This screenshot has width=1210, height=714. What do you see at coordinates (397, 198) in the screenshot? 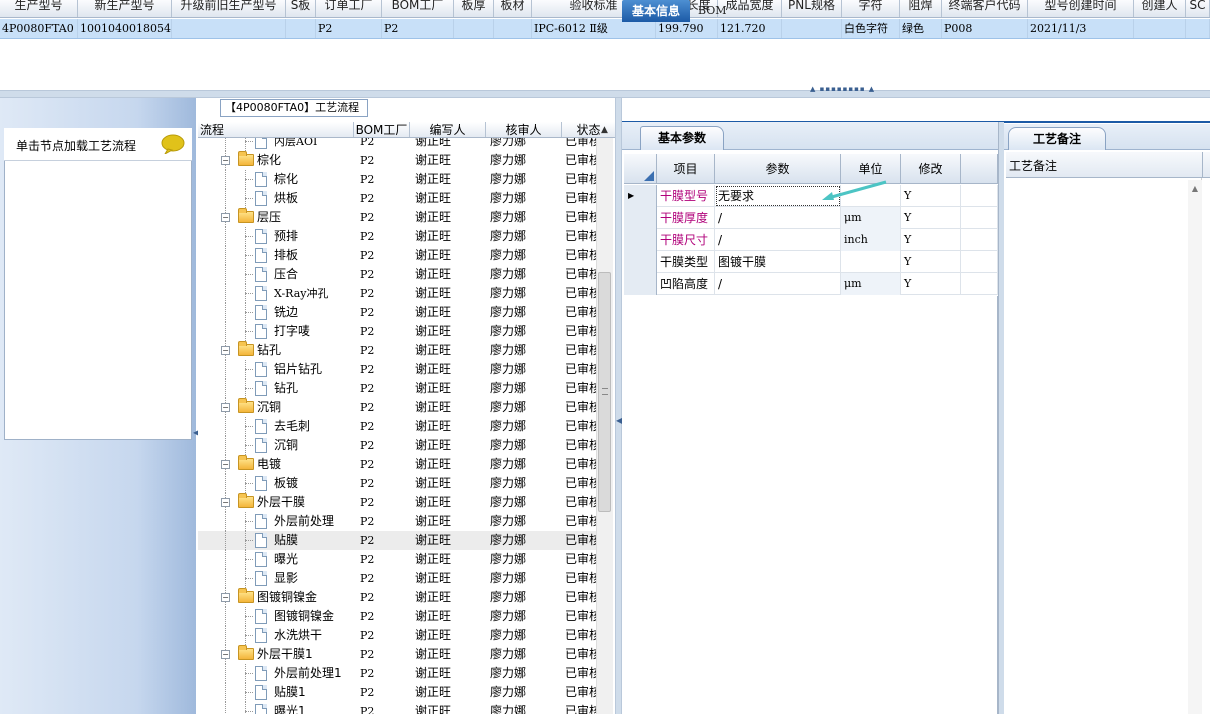
I see `tree-row: 烘板 P2 谢正旺 廖力娜 已审核` at bounding box center [397, 198].